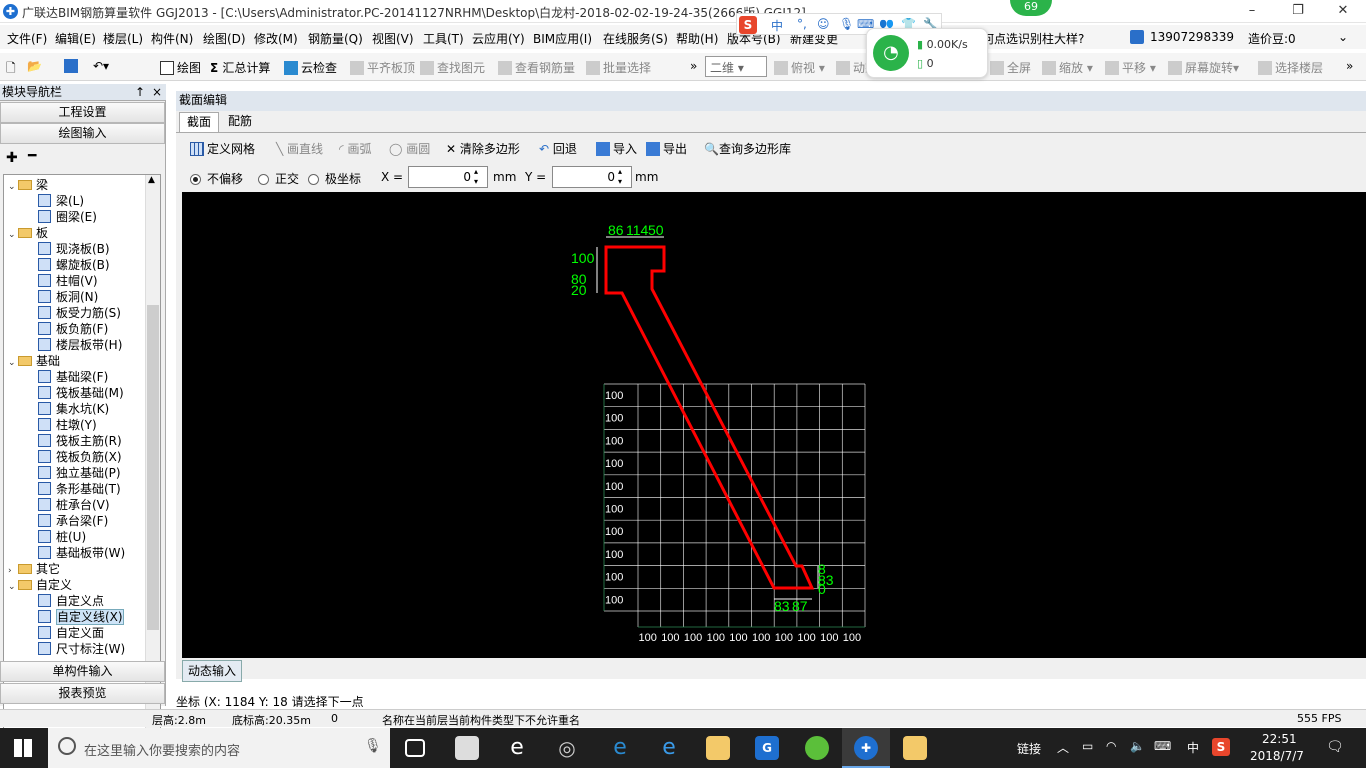  What do you see at coordinates (915, 748) in the screenshot?
I see `notepad-icon` at bounding box center [915, 748].